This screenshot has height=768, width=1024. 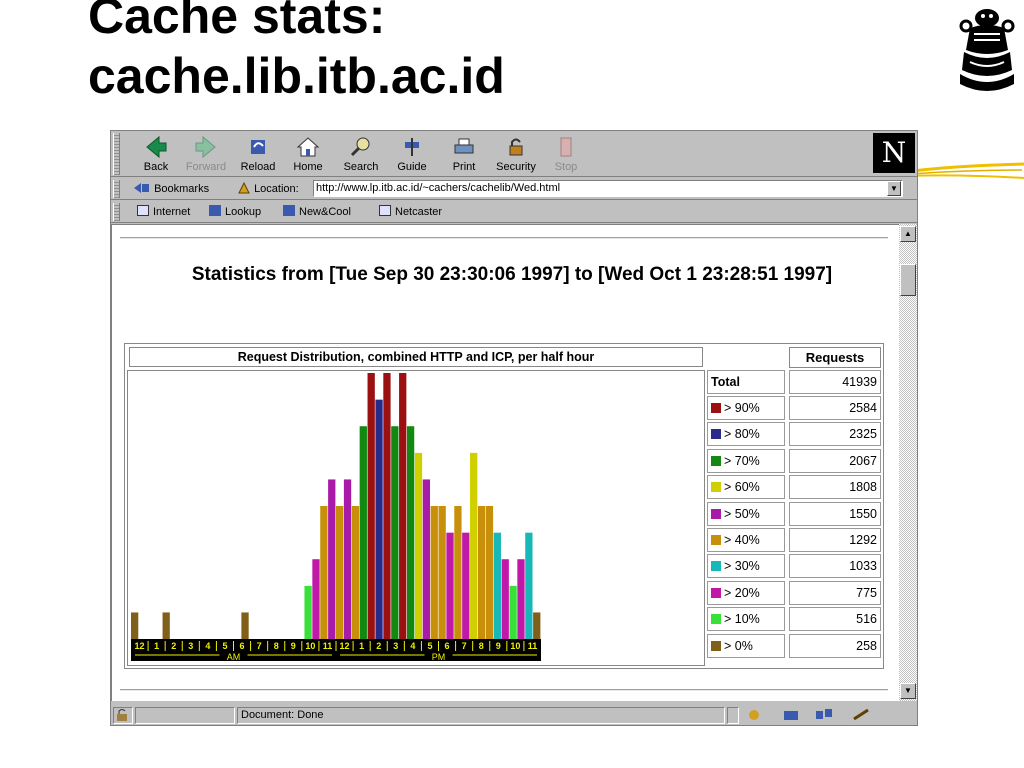 I want to click on bookmarks-button: Bookmarks, so click(x=171, y=188).